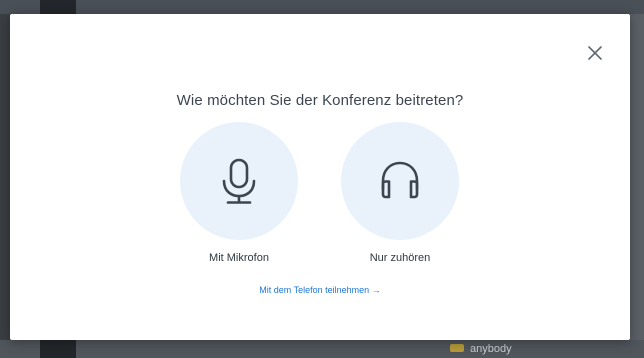  Describe the element at coordinates (637, 177) in the screenshot. I see `right-panel-edge` at that location.